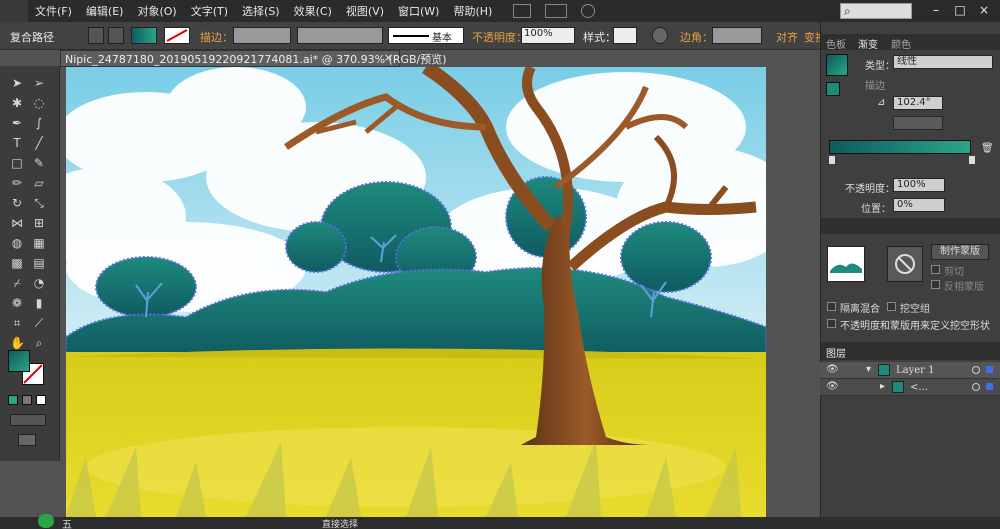  Describe the element at coordinates (39, 183) in the screenshot. I see `eraser-icon: ▱` at that location.